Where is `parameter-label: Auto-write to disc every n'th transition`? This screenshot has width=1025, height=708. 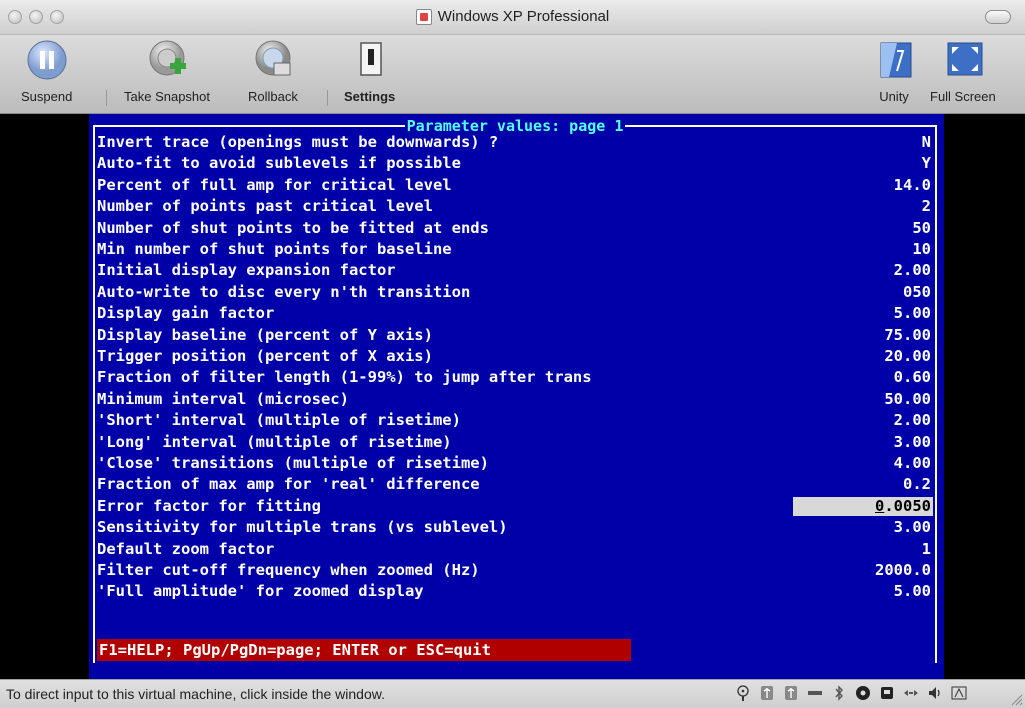 parameter-label: Auto-write to disc every n'th transition is located at coordinates (284, 291).